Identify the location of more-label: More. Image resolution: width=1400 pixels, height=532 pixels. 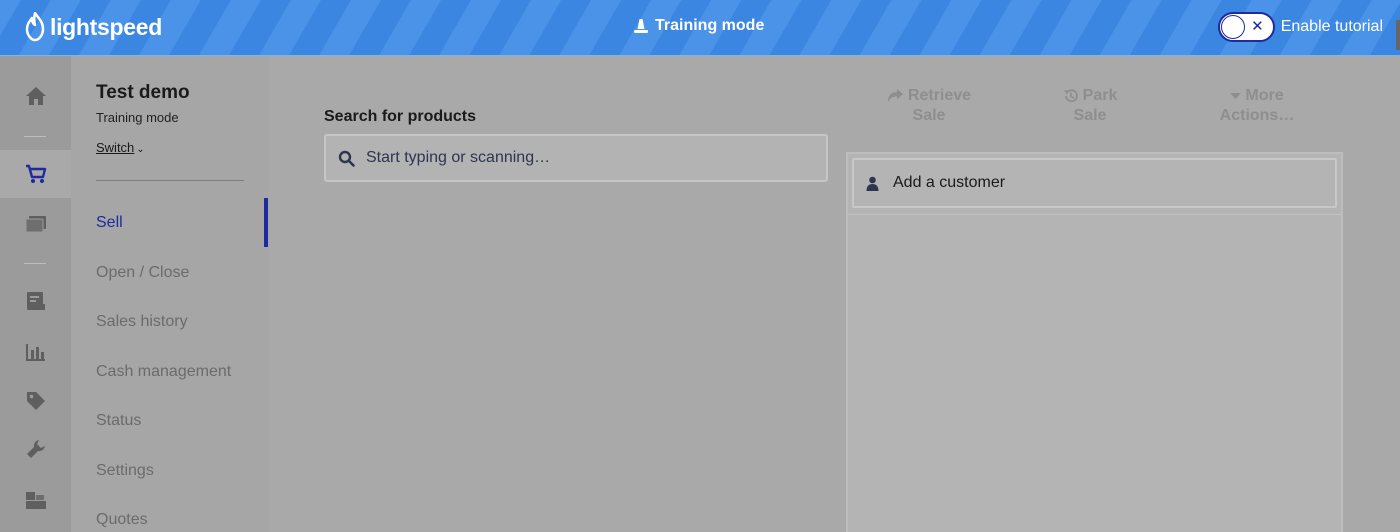
(1264, 95).